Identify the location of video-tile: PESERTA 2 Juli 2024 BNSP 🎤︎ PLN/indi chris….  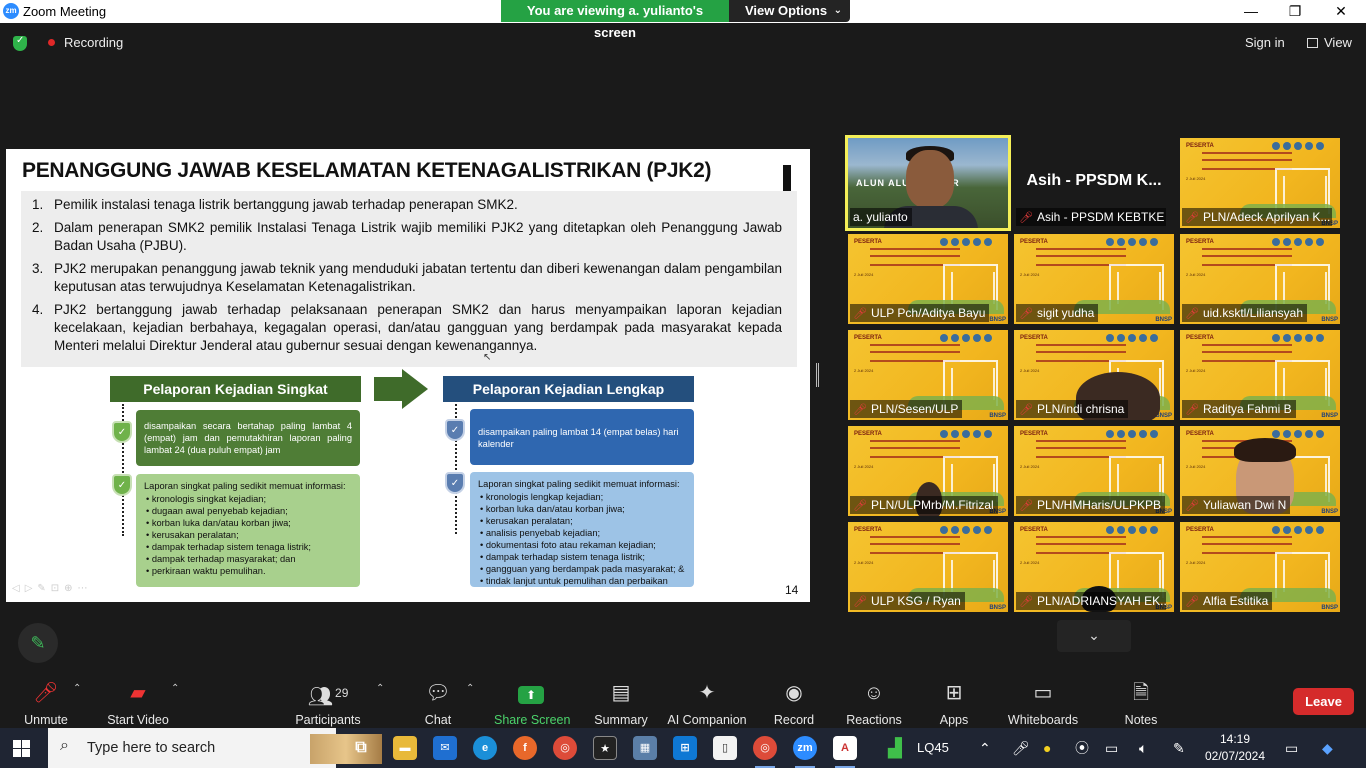
(1094, 375).